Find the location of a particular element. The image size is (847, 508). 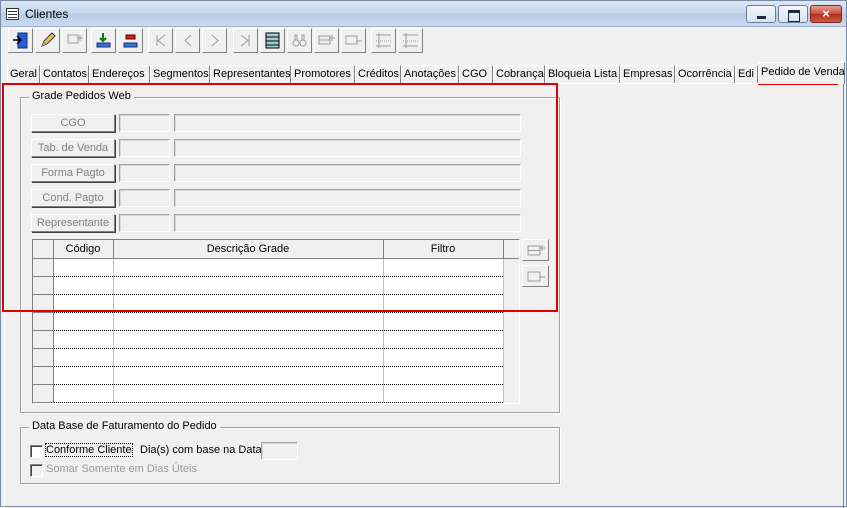

column-header-codigo: Código is located at coordinates (83, 249).